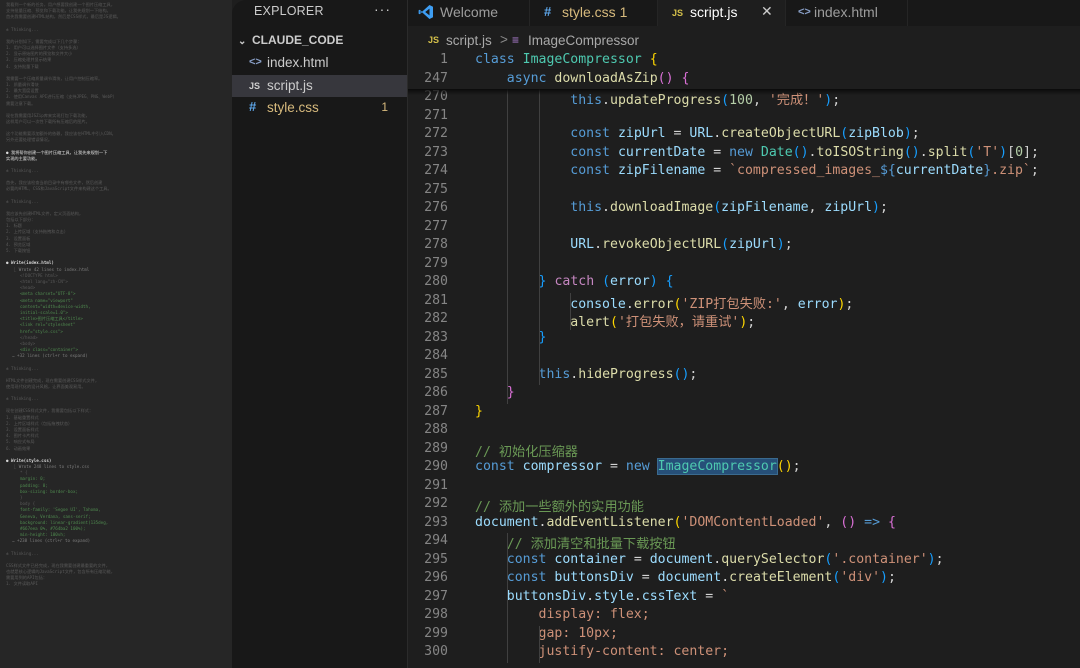  I want to click on line-code: console.error('ZIP打包失败:', error);, so click(712, 304).